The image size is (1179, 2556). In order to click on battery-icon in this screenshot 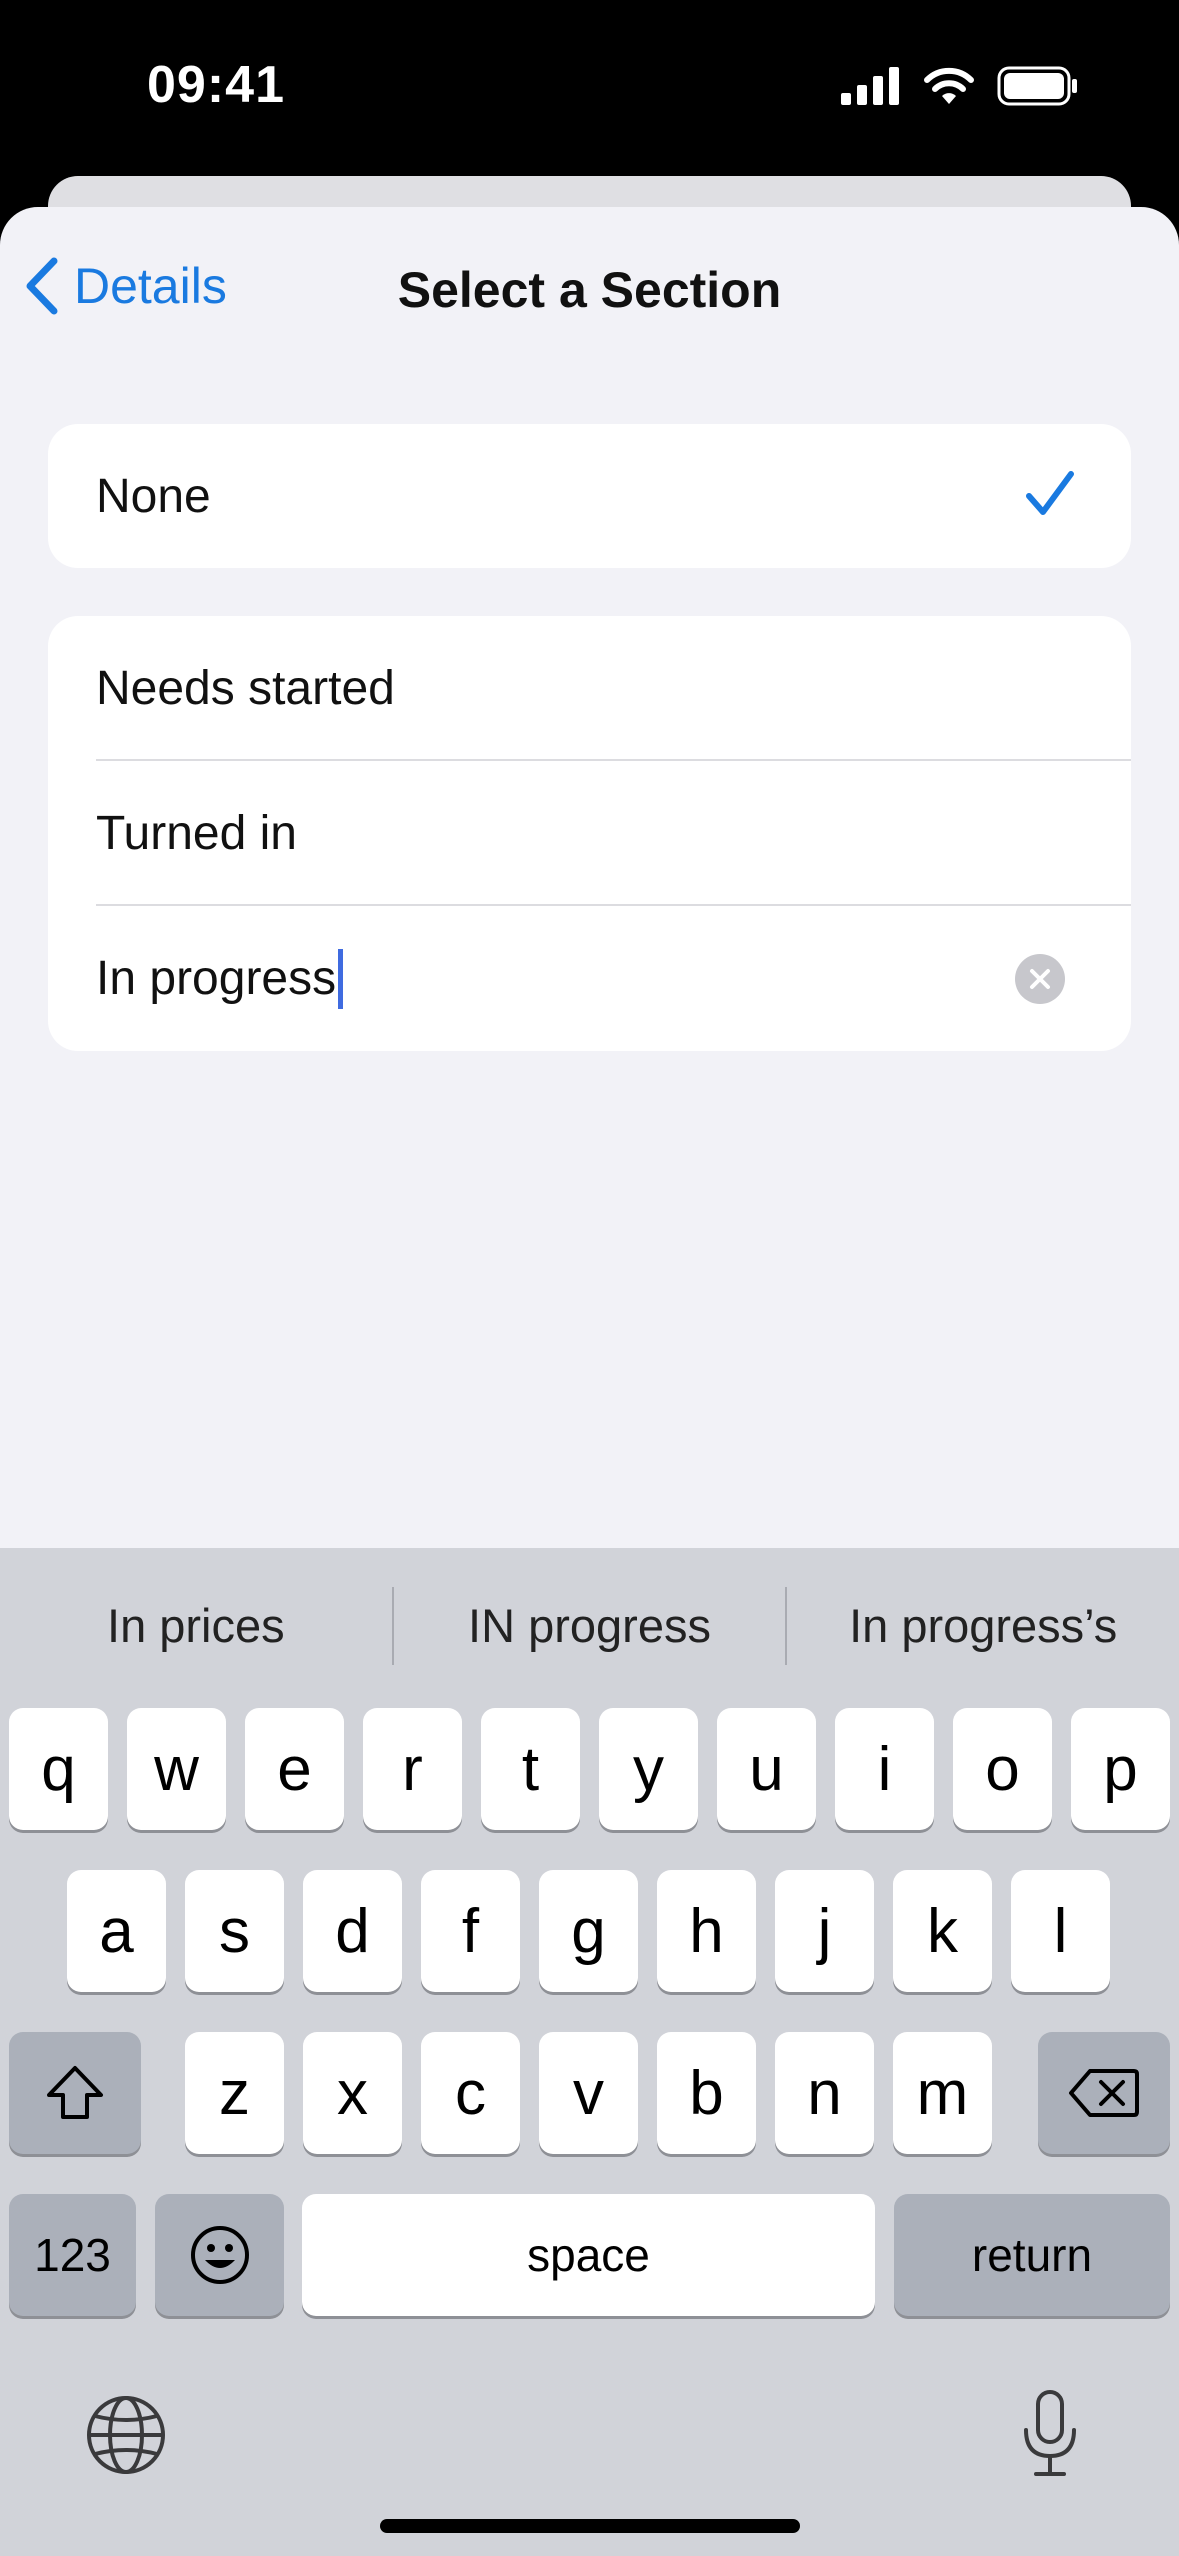, I will do `click(1037, 86)`.